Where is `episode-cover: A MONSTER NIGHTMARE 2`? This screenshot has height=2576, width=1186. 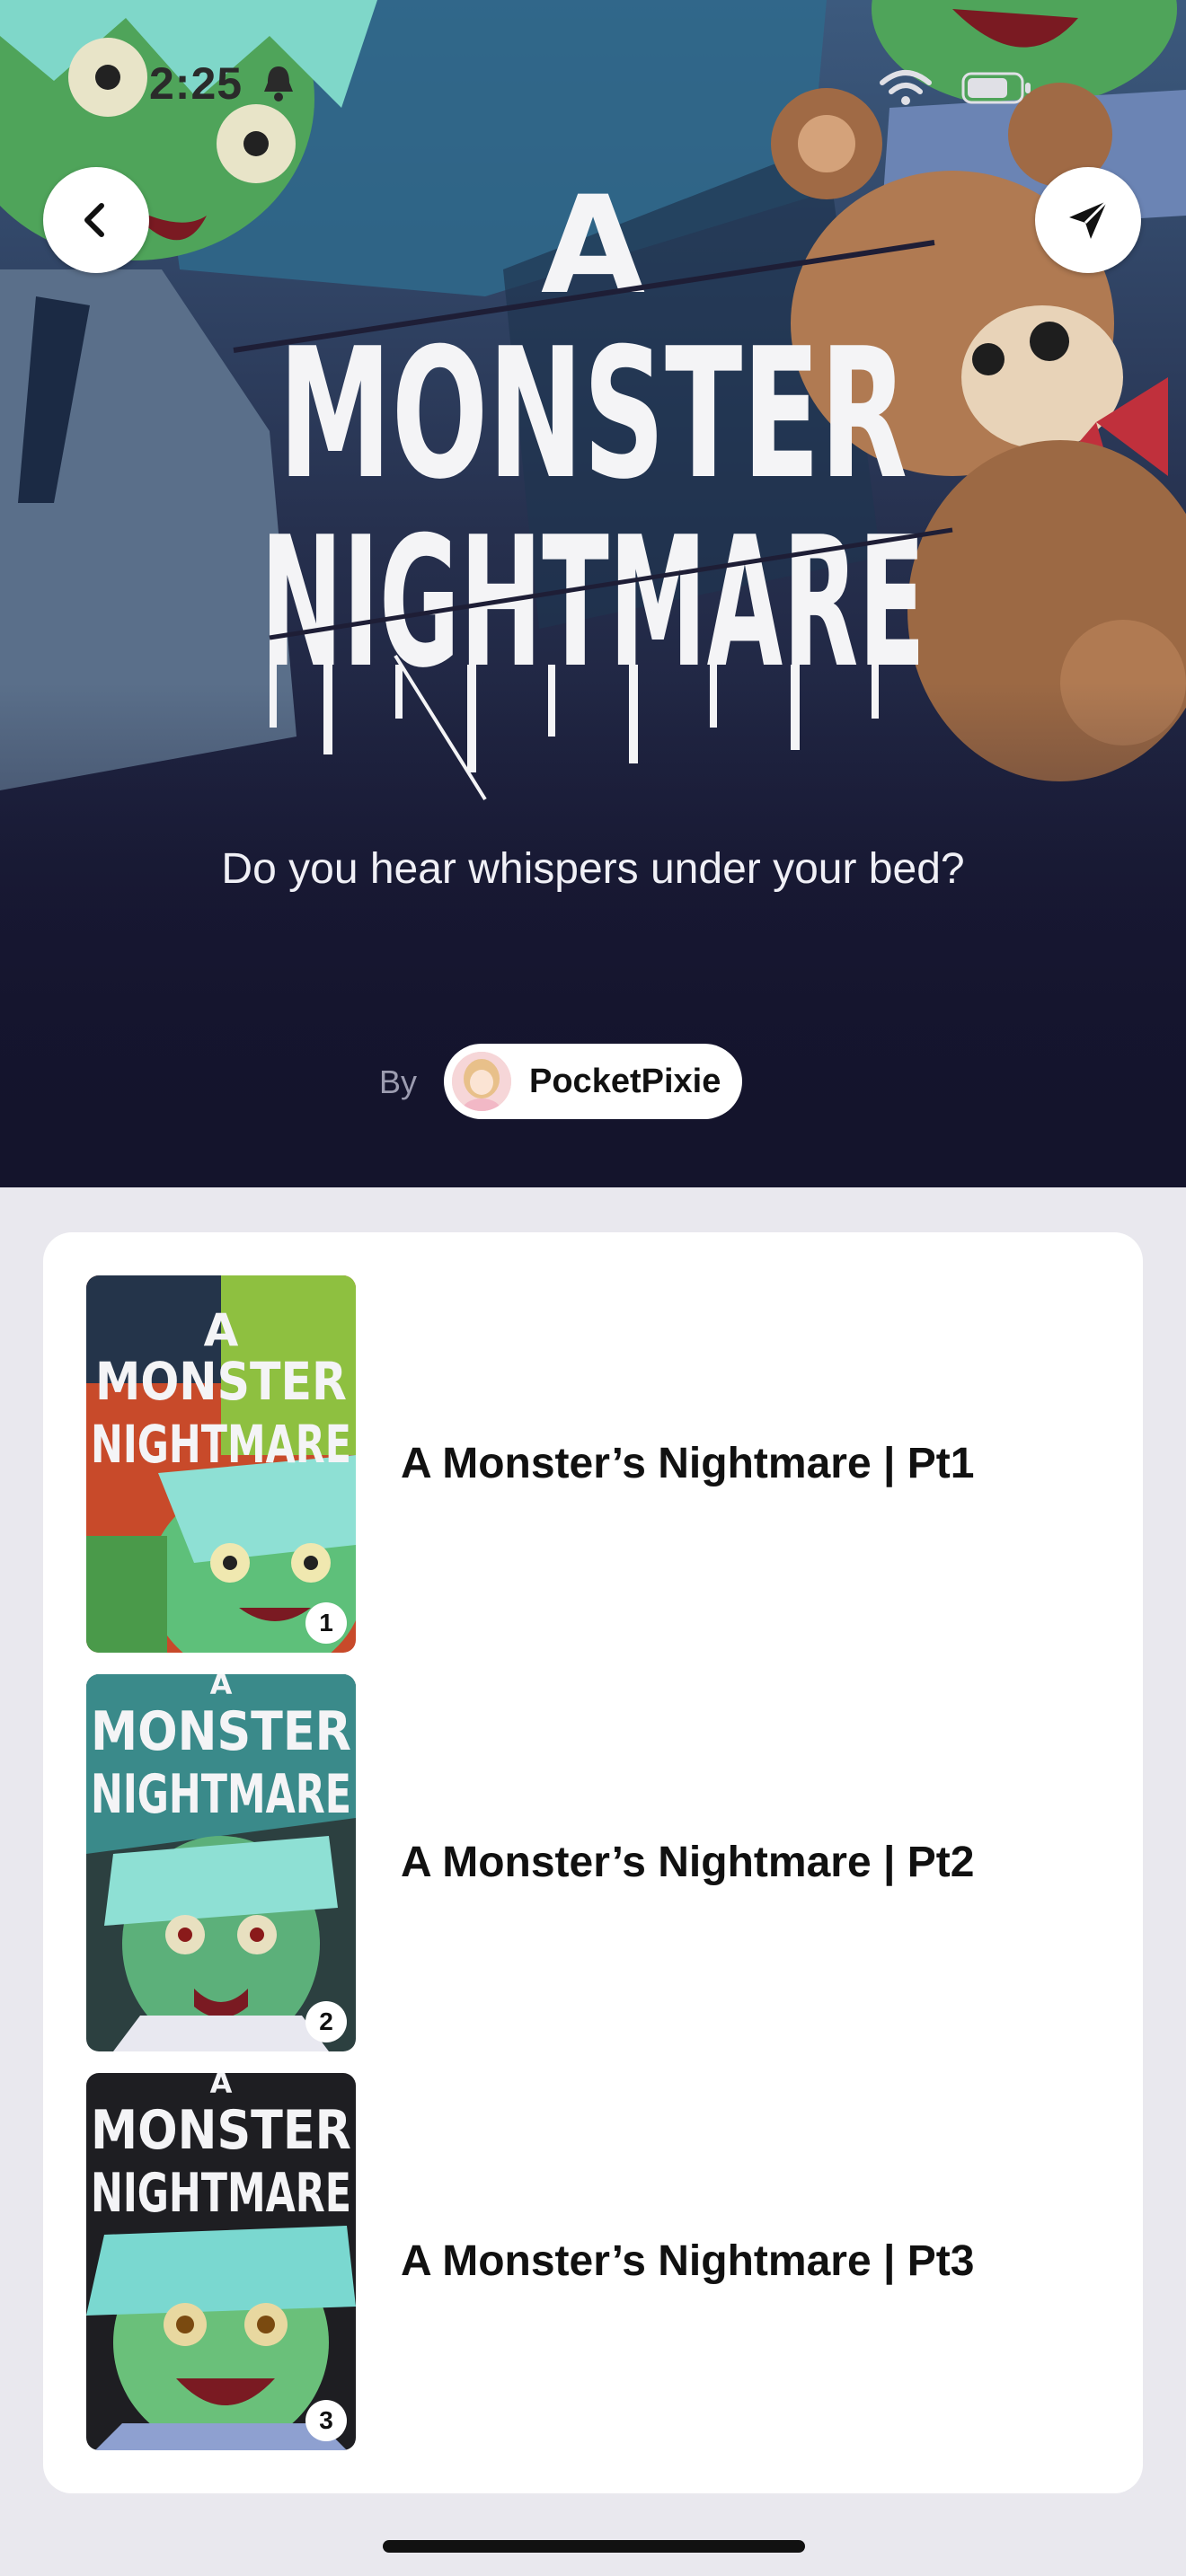
episode-cover: A MONSTER NIGHTMARE 2 is located at coordinates (221, 1862).